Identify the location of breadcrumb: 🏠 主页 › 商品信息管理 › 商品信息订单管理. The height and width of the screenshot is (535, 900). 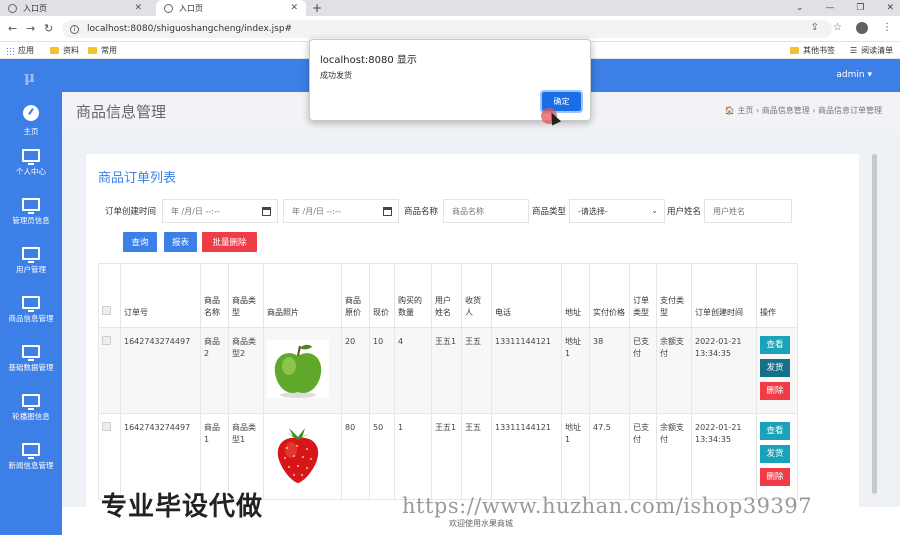
(803, 110).